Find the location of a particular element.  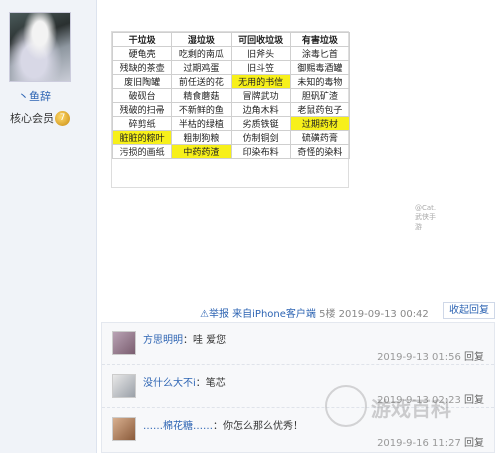

post-timestamp: 2019-09-13 00:42 is located at coordinates (383, 314).